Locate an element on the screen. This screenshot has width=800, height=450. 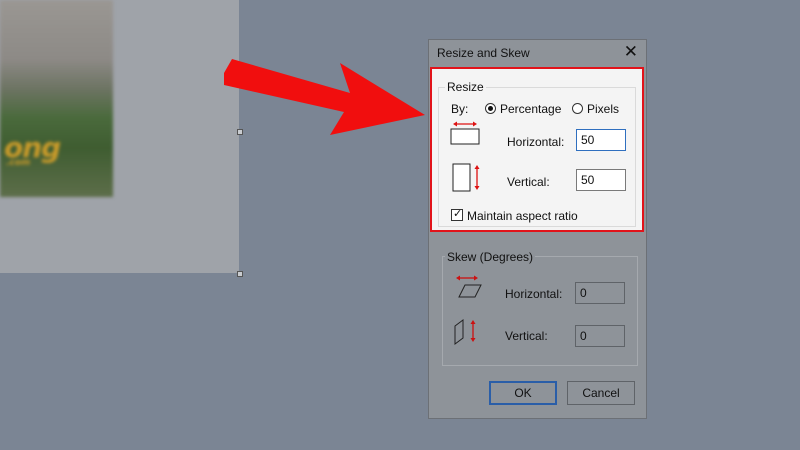
resize-group-label: Resize is located at coordinates (465, 87).